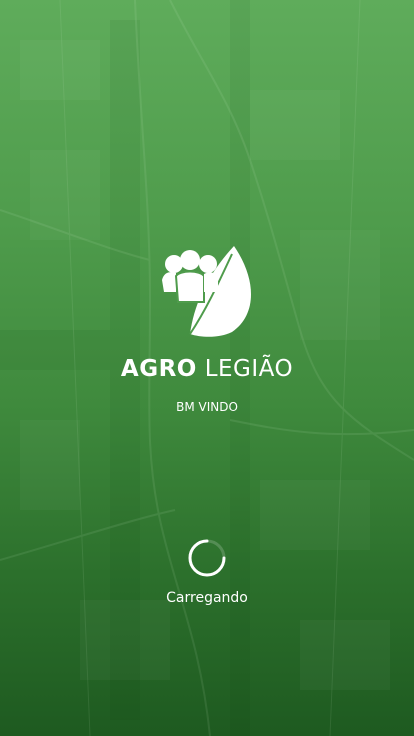 The height and width of the screenshot is (736, 414). What do you see at coordinates (207, 407) in the screenshot?
I see `welcome-text: BM VINDO` at bounding box center [207, 407].